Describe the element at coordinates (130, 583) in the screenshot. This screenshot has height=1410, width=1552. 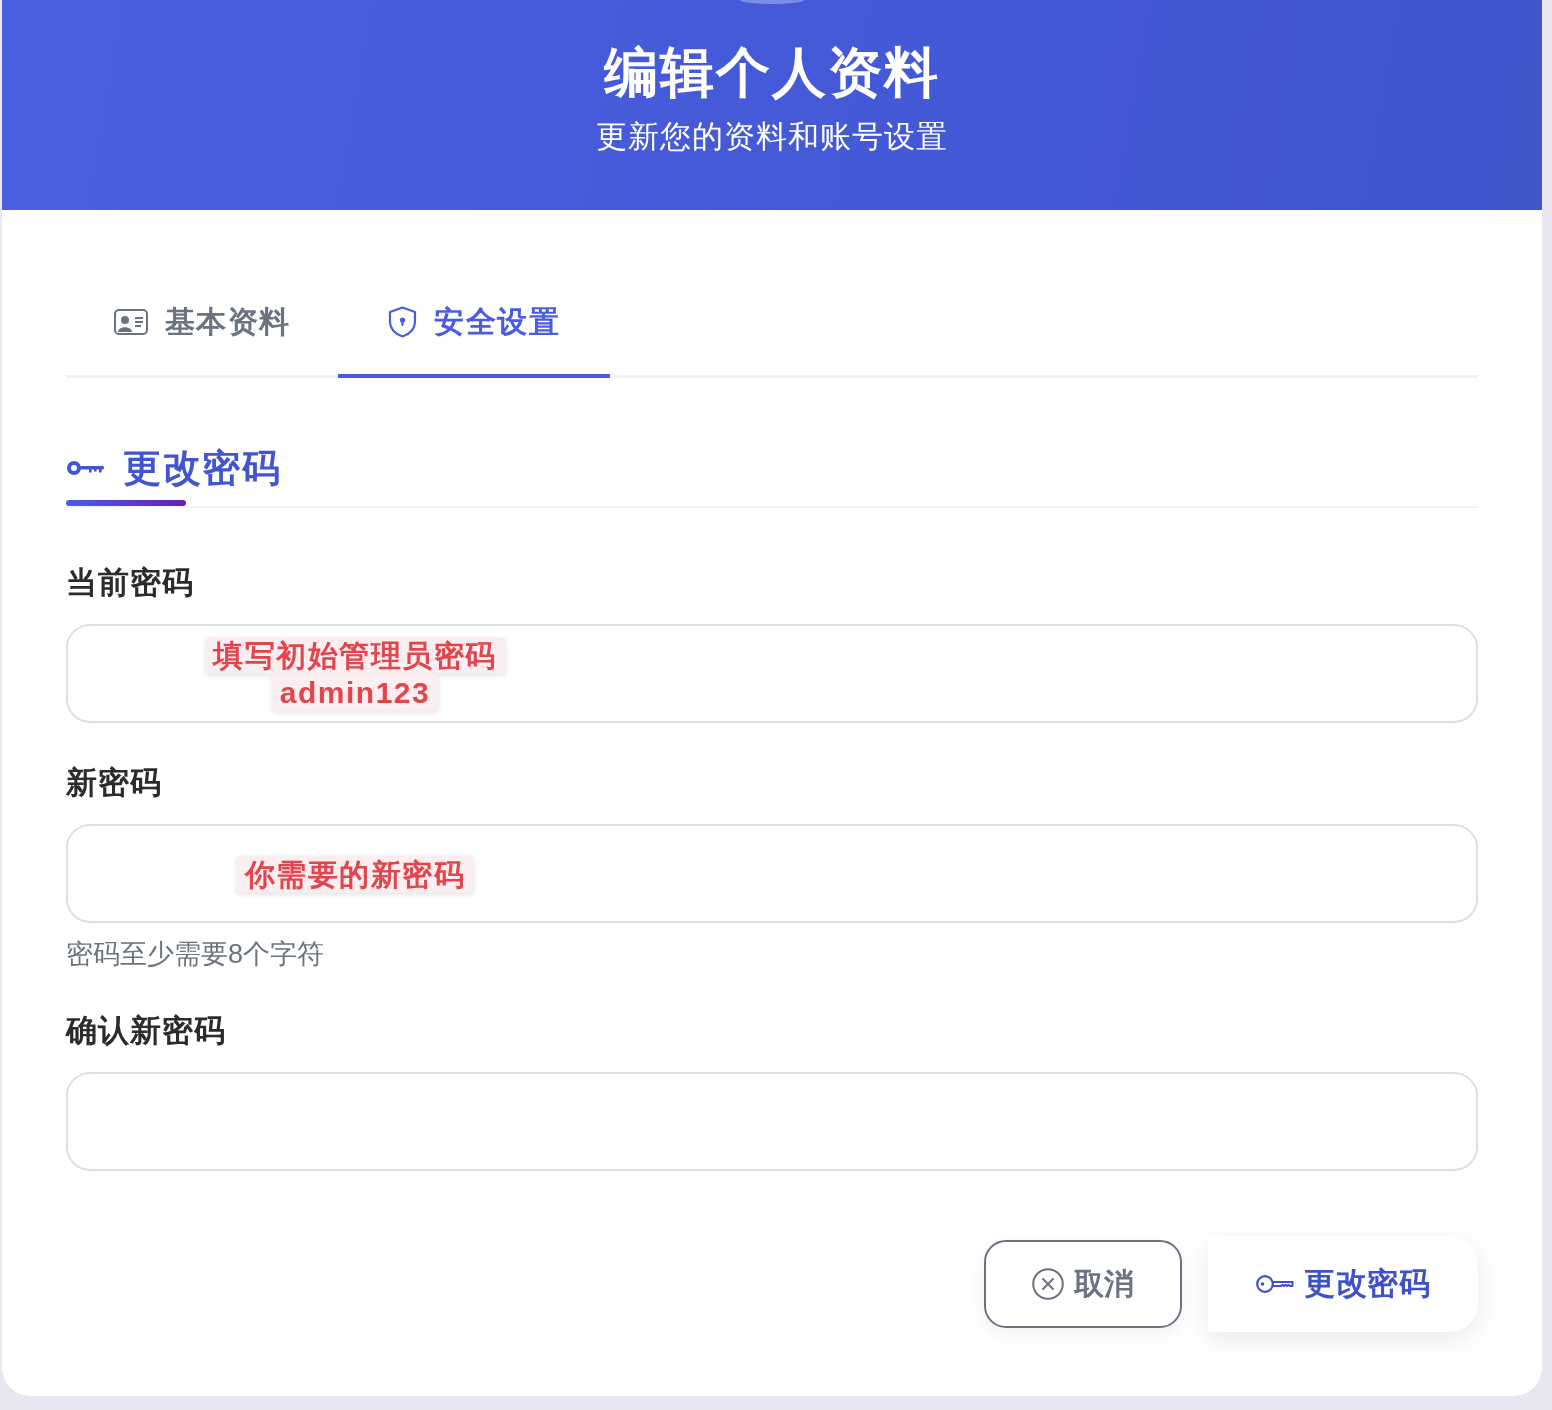
I see `field-label: 当前密码` at that location.